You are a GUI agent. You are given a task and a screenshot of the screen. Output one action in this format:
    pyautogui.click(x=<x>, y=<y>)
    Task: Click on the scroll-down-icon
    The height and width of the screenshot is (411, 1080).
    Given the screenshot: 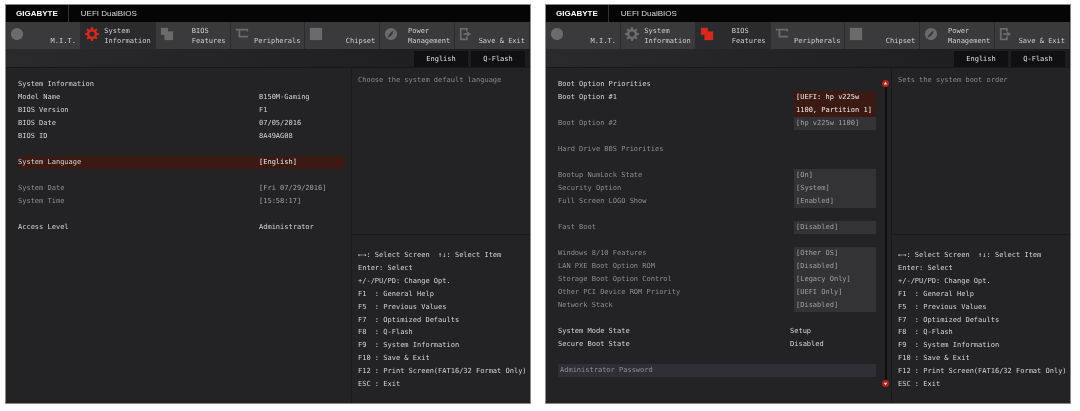 What is the action you would take?
    pyautogui.click(x=885, y=383)
    